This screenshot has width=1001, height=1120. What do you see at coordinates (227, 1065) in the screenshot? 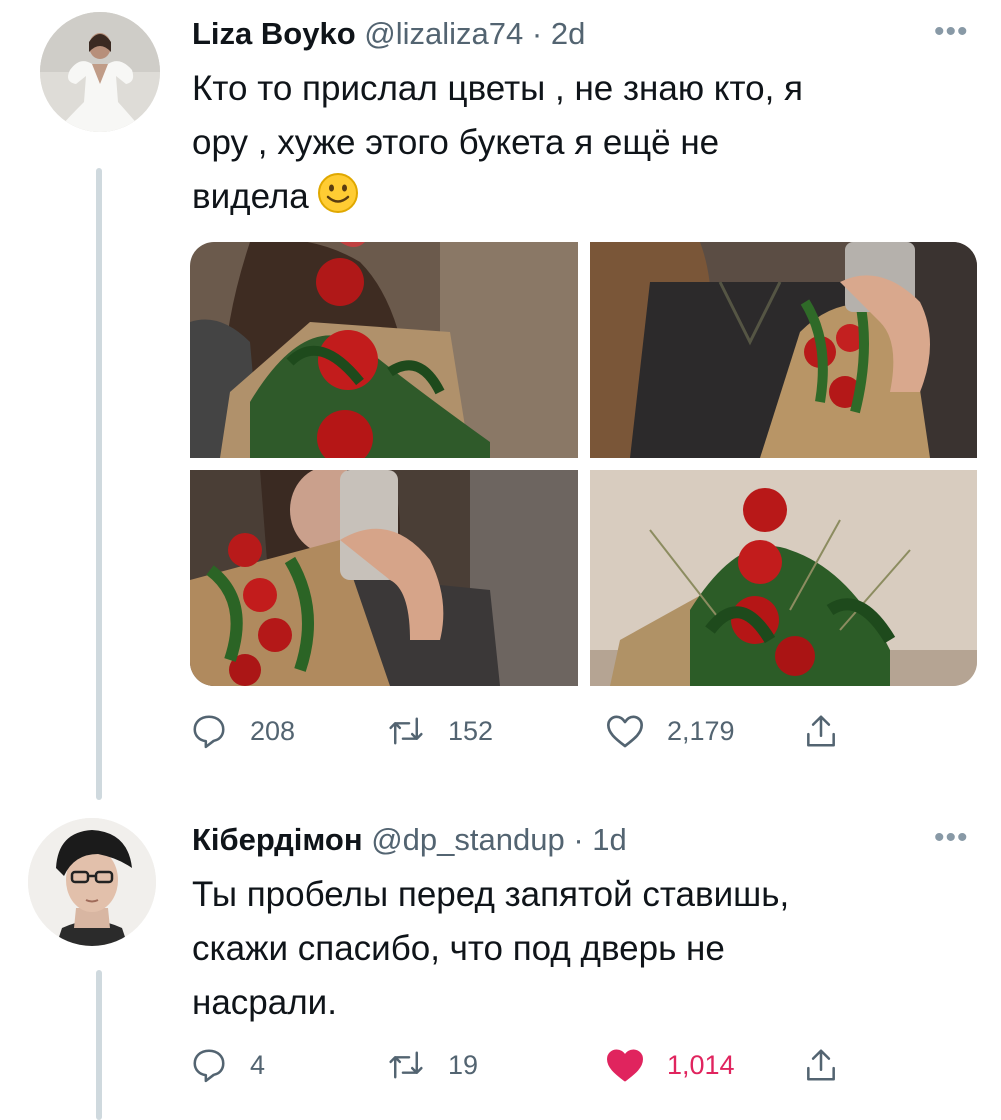
I see `reply-button: 4` at bounding box center [227, 1065].